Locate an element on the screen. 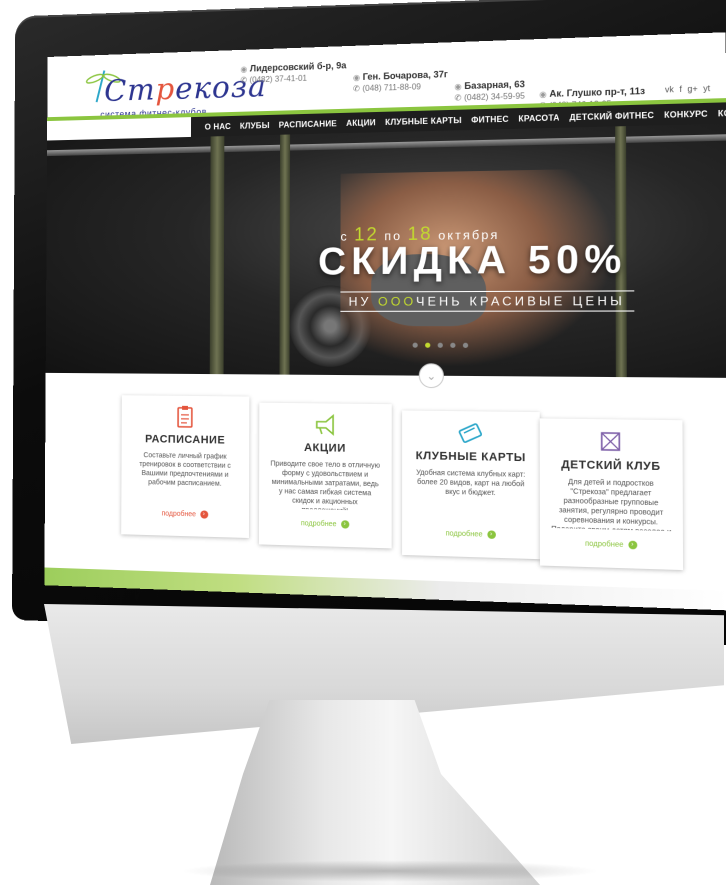  card-icon is located at coordinates (471, 432).